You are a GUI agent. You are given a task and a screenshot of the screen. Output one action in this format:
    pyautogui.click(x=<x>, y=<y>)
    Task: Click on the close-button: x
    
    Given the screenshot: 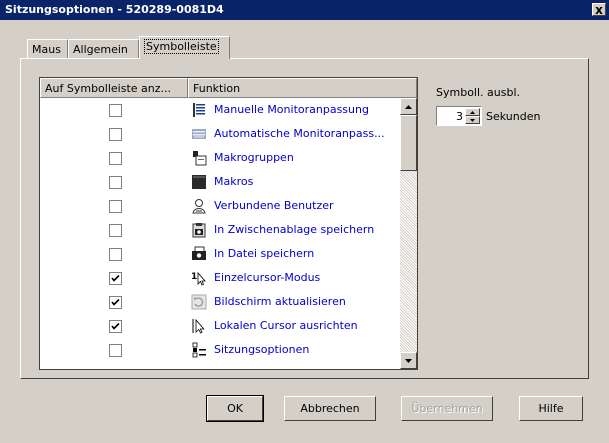 What is the action you would take?
    pyautogui.click(x=599, y=10)
    